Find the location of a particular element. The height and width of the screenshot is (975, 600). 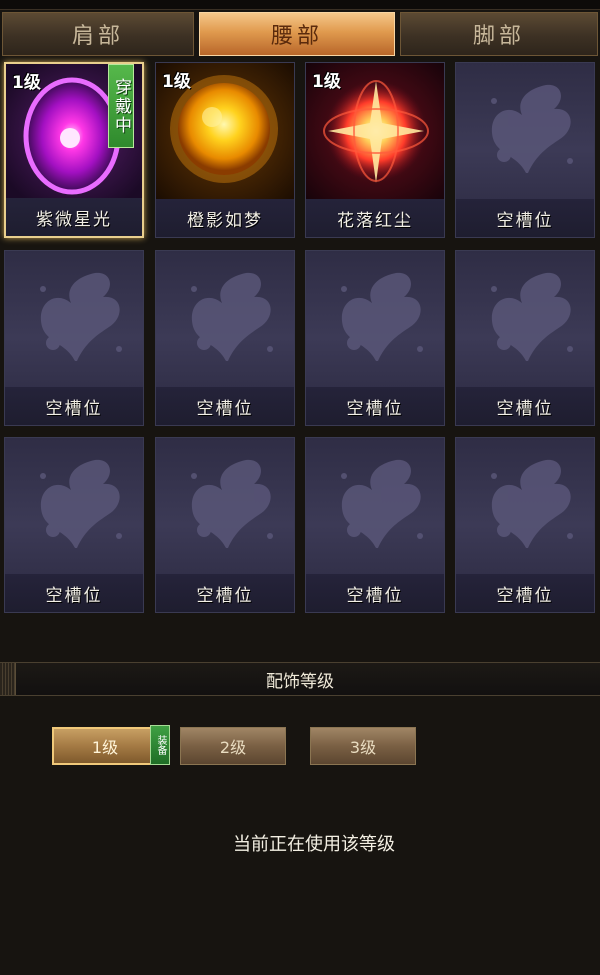

level-3-button: 3级 is located at coordinates (363, 746).